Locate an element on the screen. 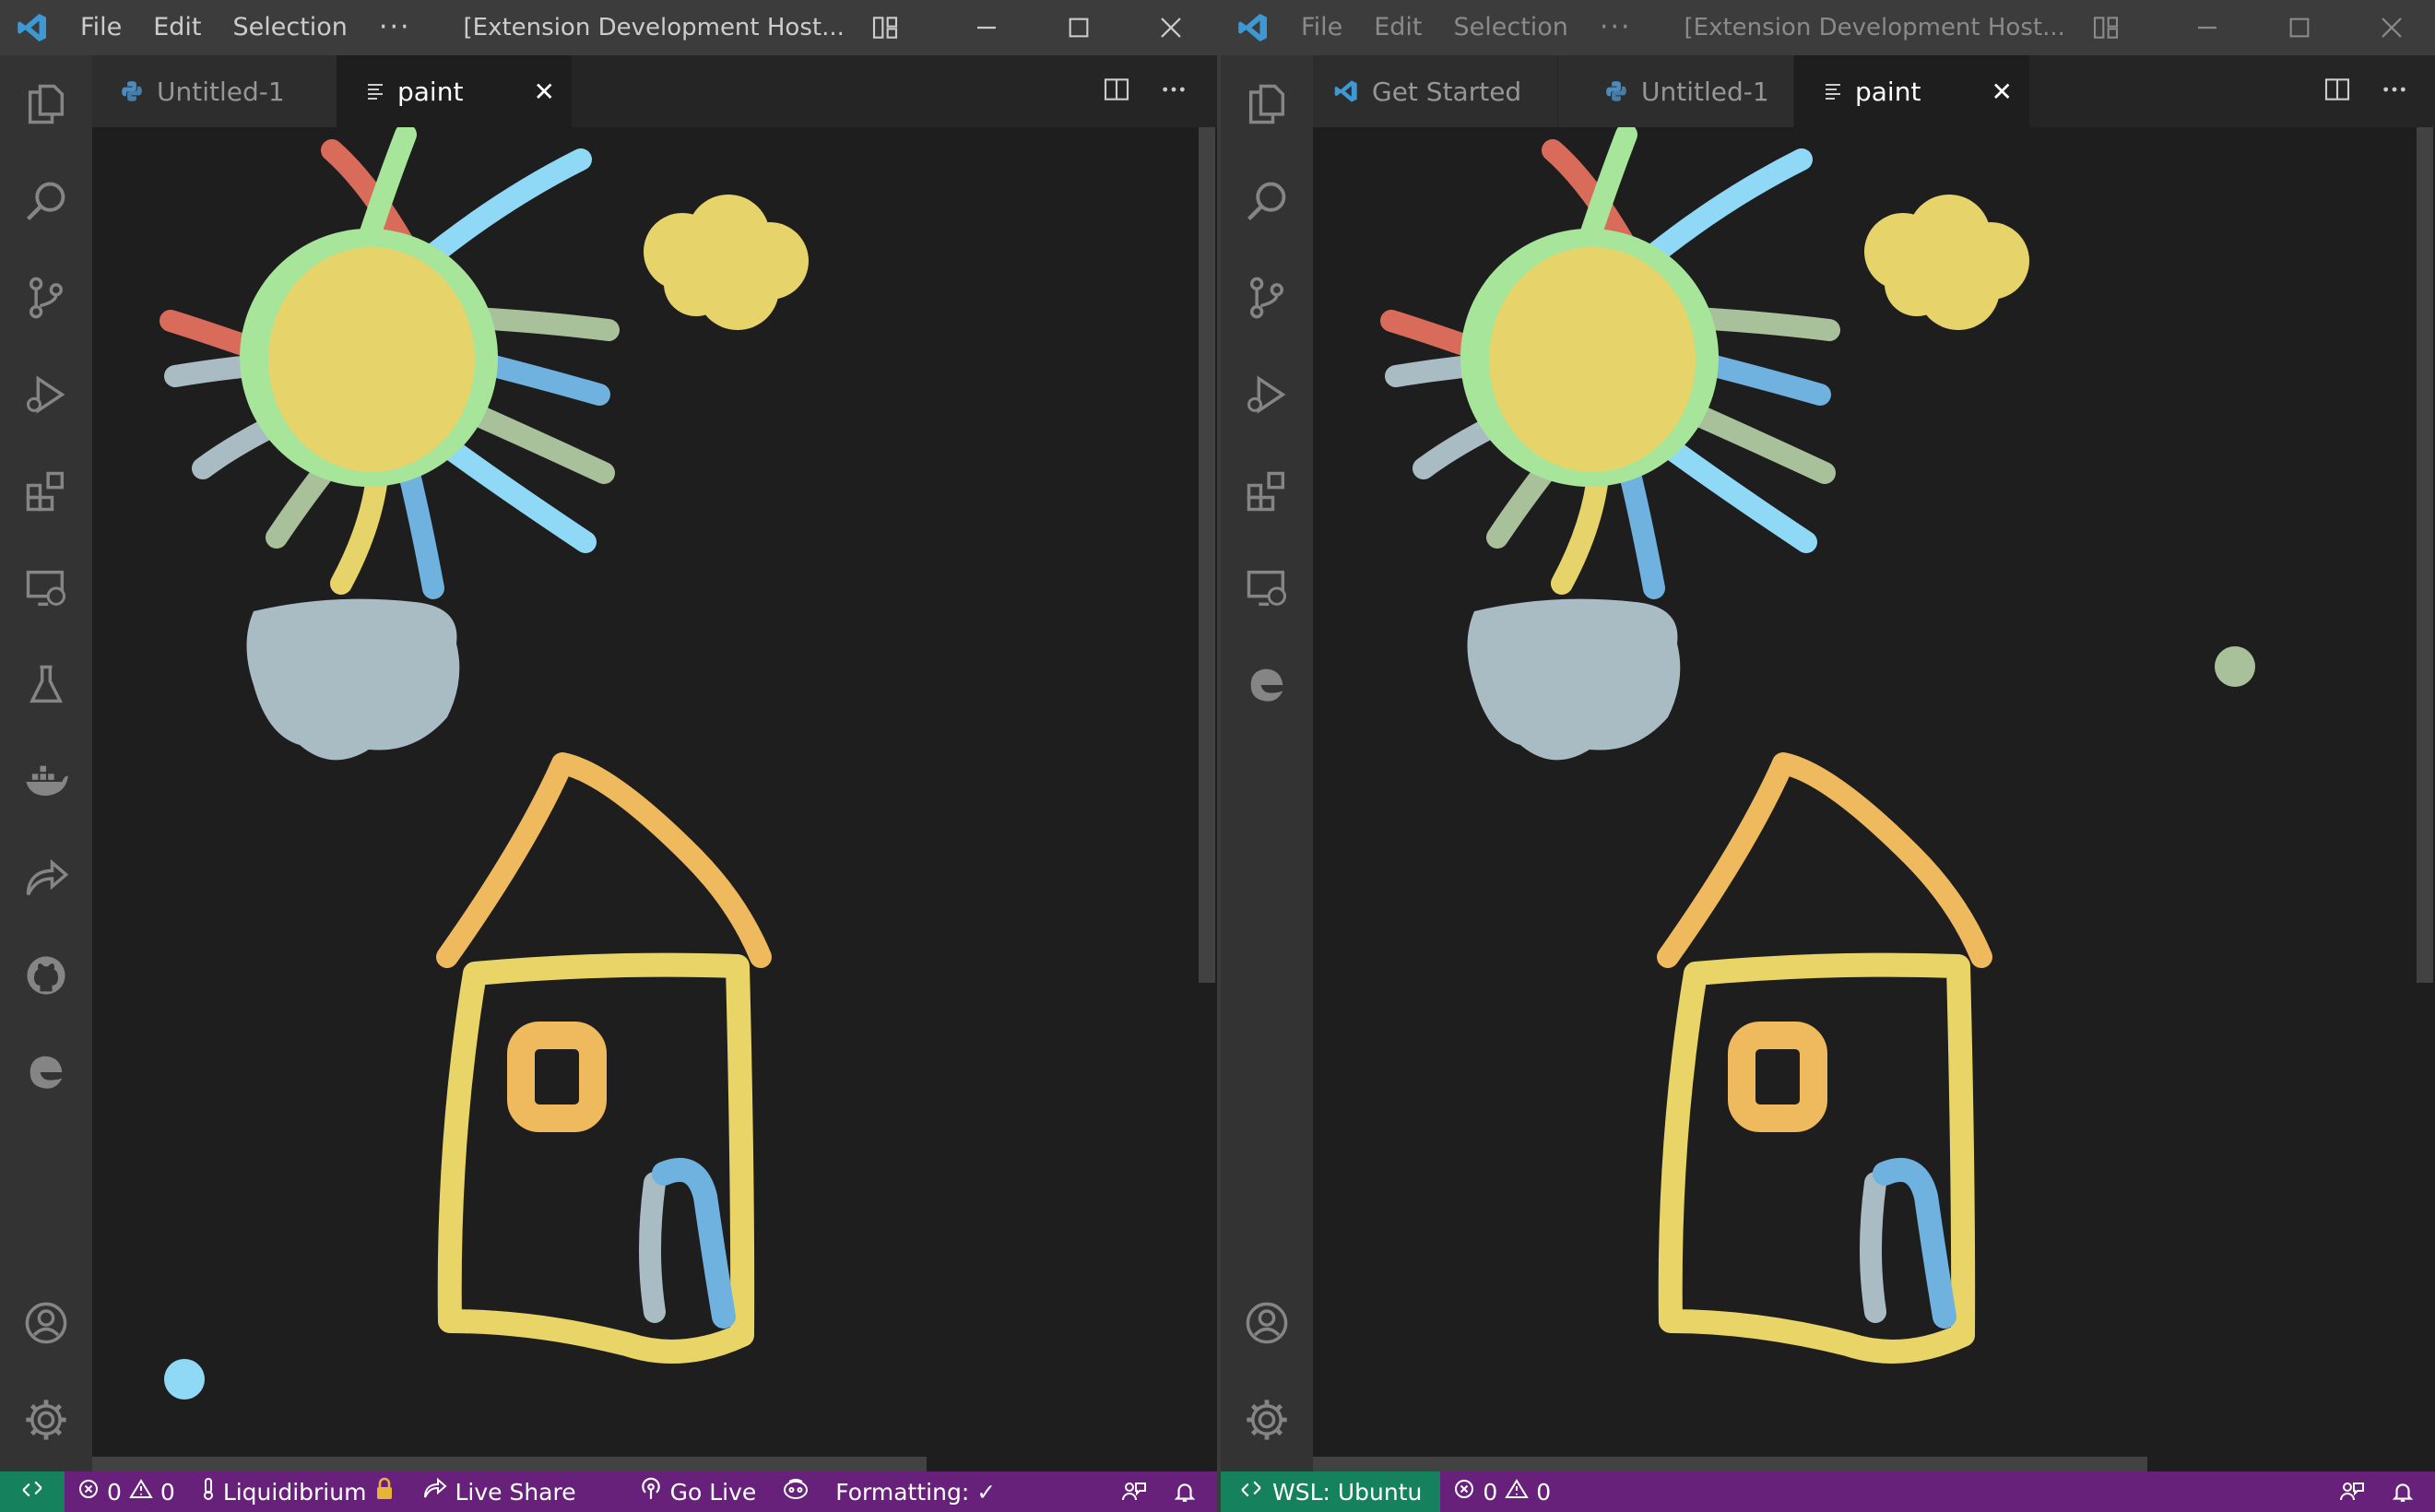 The height and width of the screenshot is (1512, 2435). liquidibrium-label: Liquidibrium is located at coordinates (294, 1492).